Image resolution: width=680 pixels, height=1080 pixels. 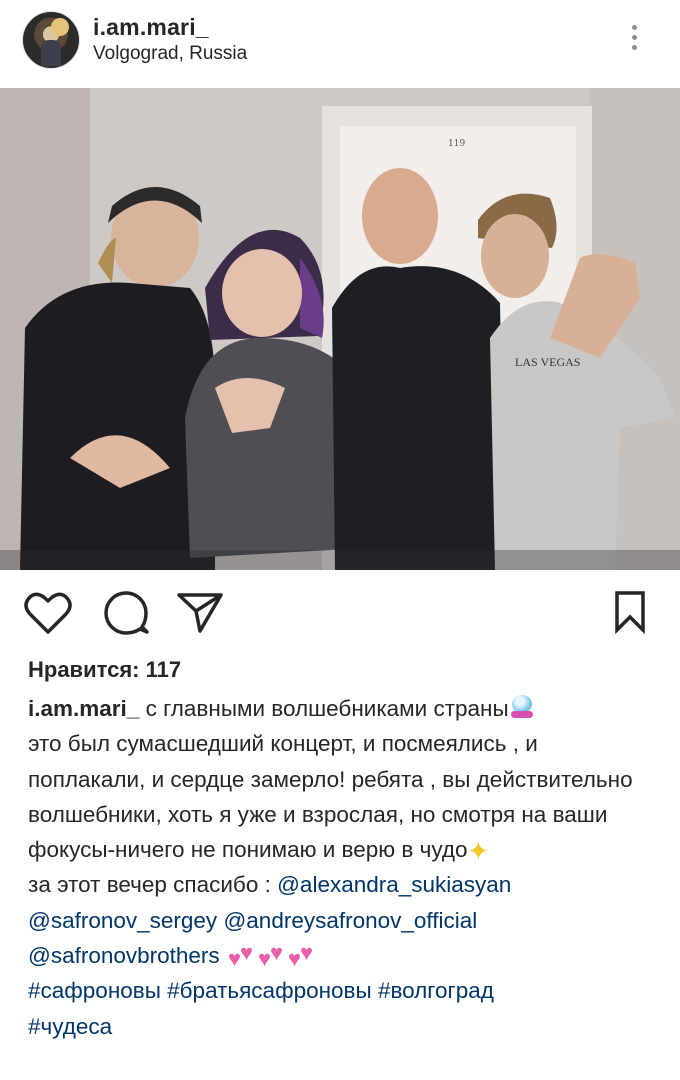 I want to click on hashtag-link: #сафроновы, so click(x=94, y=990).